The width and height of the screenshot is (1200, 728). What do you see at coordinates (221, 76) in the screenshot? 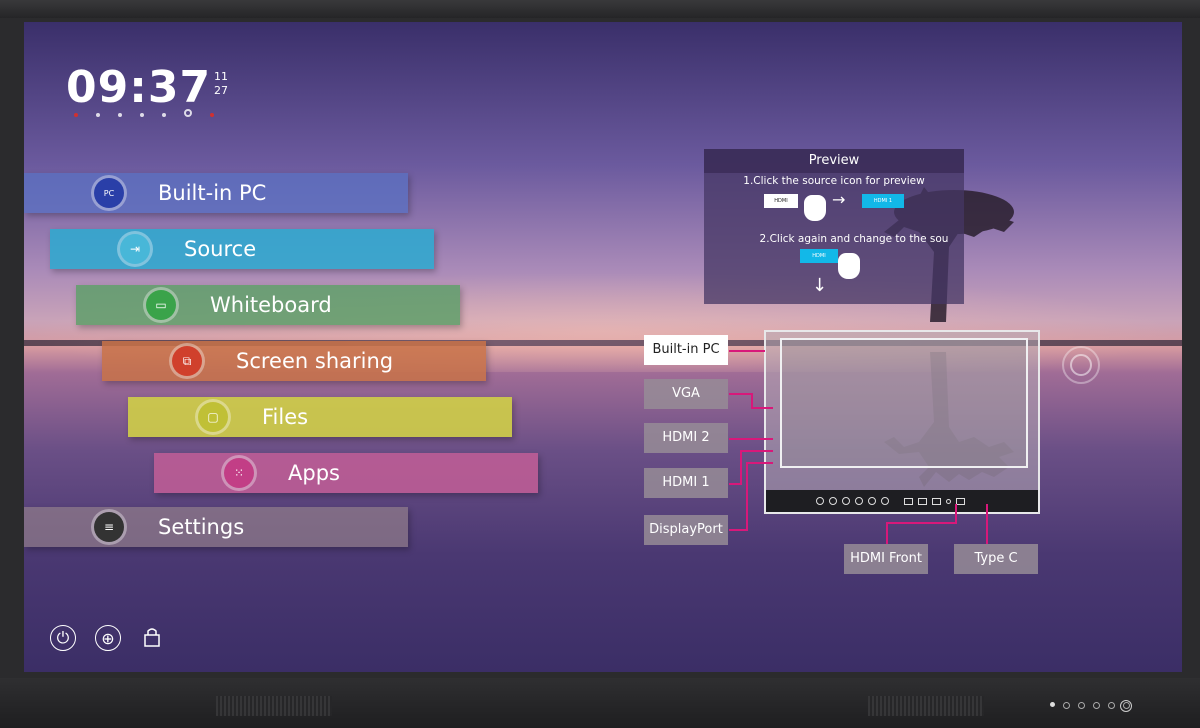
I see `date-month: 11` at bounding box center [221, 76].